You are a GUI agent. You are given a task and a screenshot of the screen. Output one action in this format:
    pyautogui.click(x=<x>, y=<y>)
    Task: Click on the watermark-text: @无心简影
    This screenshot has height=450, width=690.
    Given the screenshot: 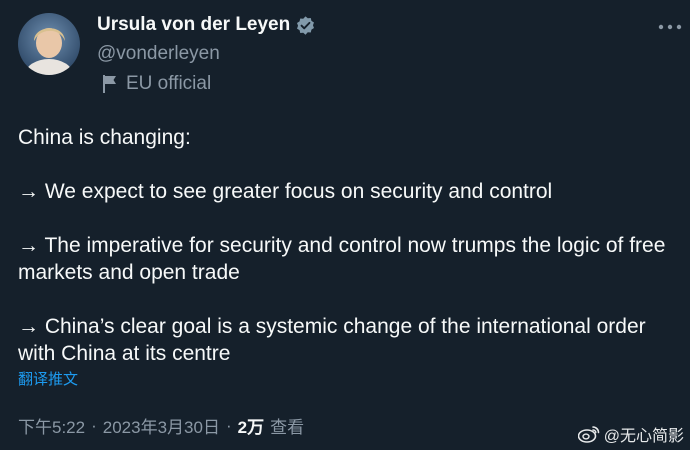 What is the action you would take?
    pyautogui.click(x=643, y=436)
    